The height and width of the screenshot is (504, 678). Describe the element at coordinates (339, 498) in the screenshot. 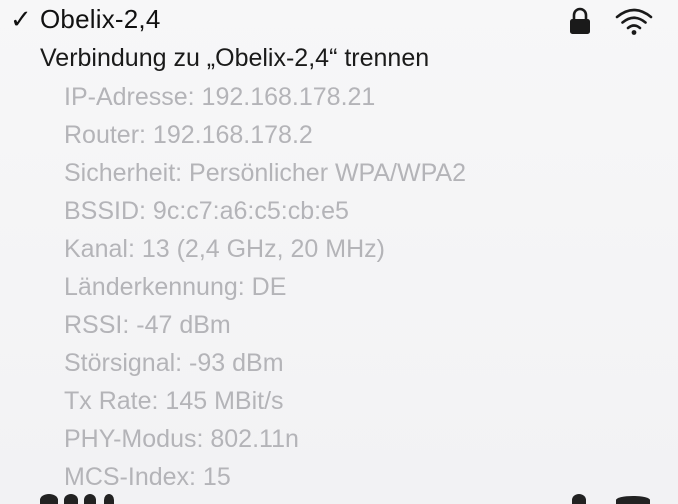

I see `next-network-item` at that location.